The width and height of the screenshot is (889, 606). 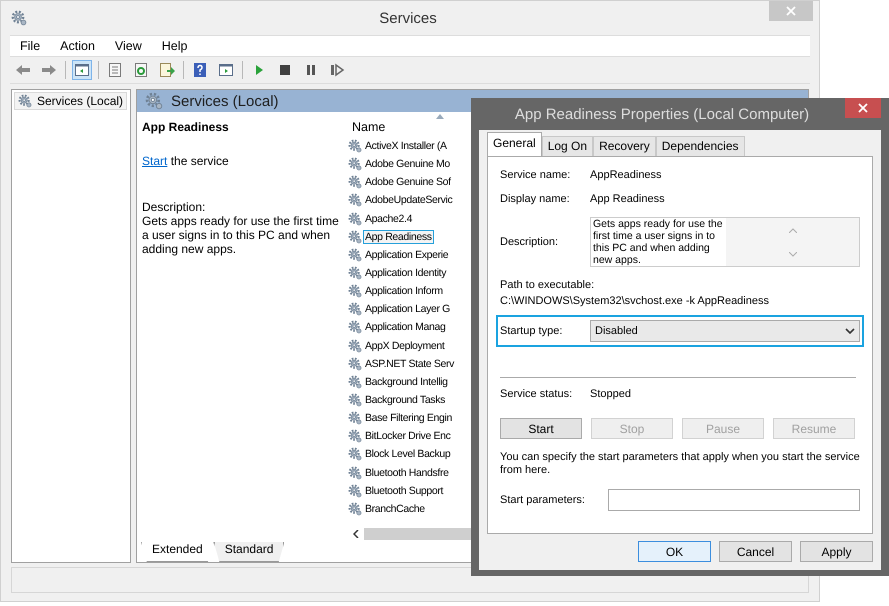 What do you see at coordinates (408, 200) in the screenshot?
I see `service-row: AdobeUpdateServic` at bounding box center [408, 200].